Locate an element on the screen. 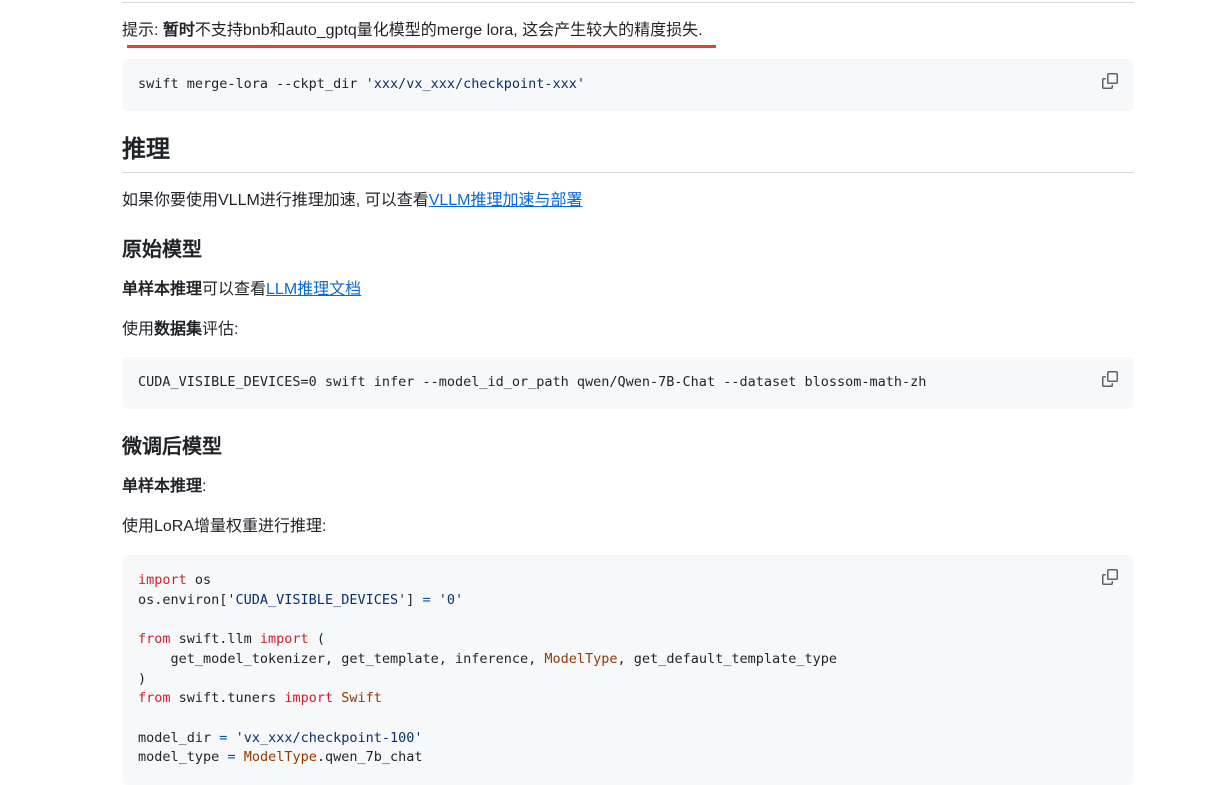 This screenshot has height=785, width=1231. dataset-eval-text: 使用数据集评估: is located at coordinates (180, 329).